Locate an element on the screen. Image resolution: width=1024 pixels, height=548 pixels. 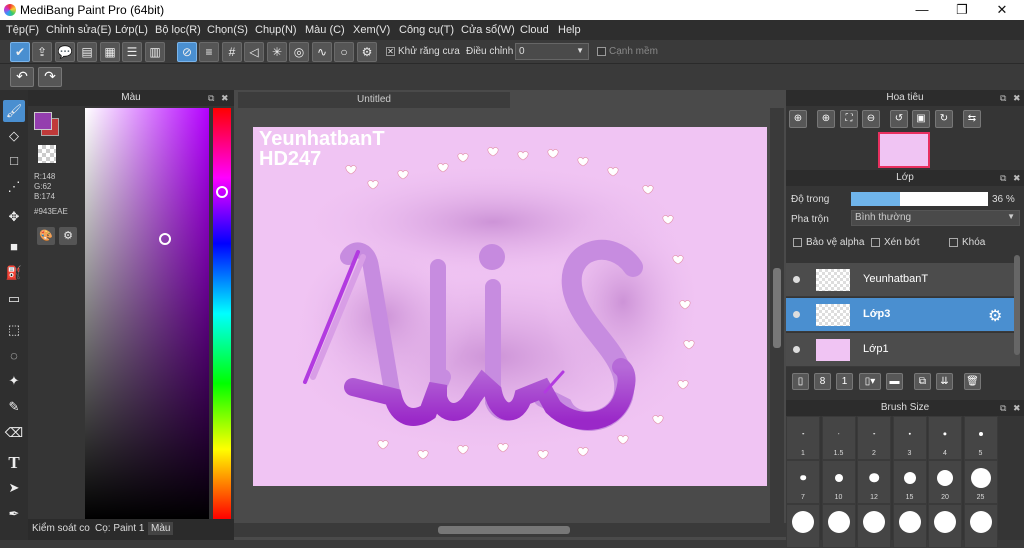
vertical-scroll-thumb is located at coordinates (777, 308).